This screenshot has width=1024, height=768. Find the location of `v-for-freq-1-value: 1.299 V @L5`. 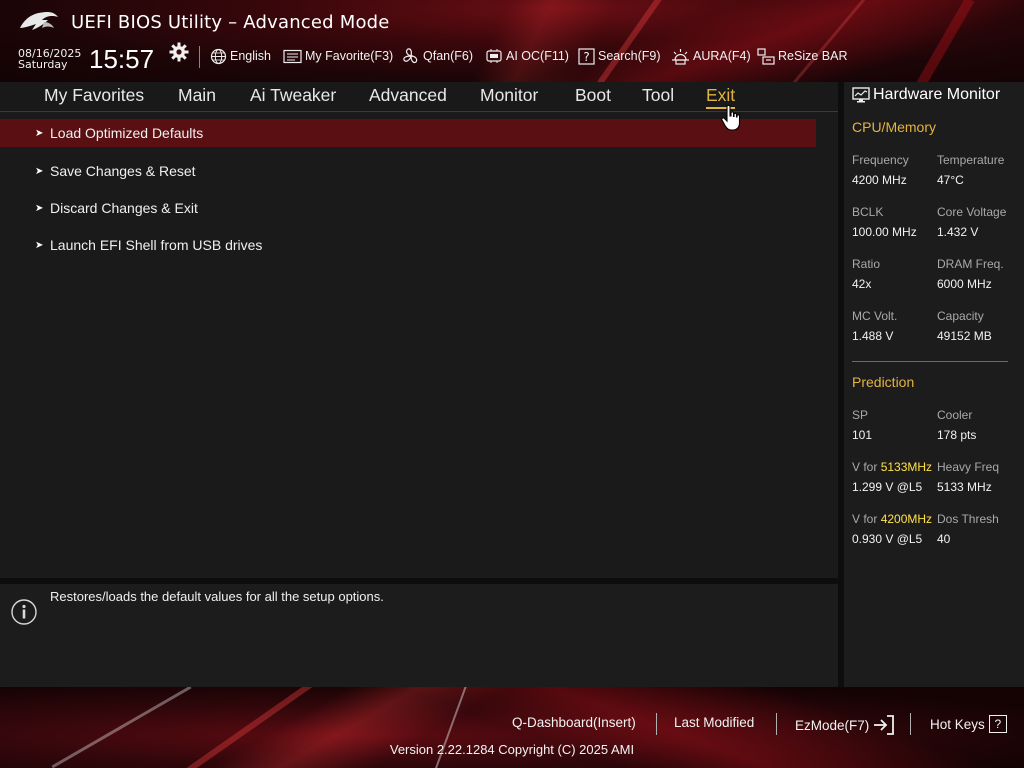

v-for-freq-1-value: 1.299 V @L5 is located at coordinates (887, 487).